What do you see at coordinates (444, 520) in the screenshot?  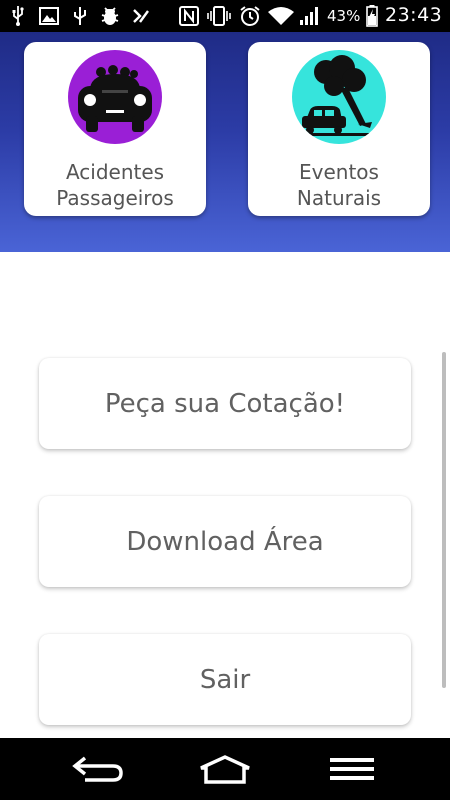 I see `scrollbar` at bounding box center [444, 520].